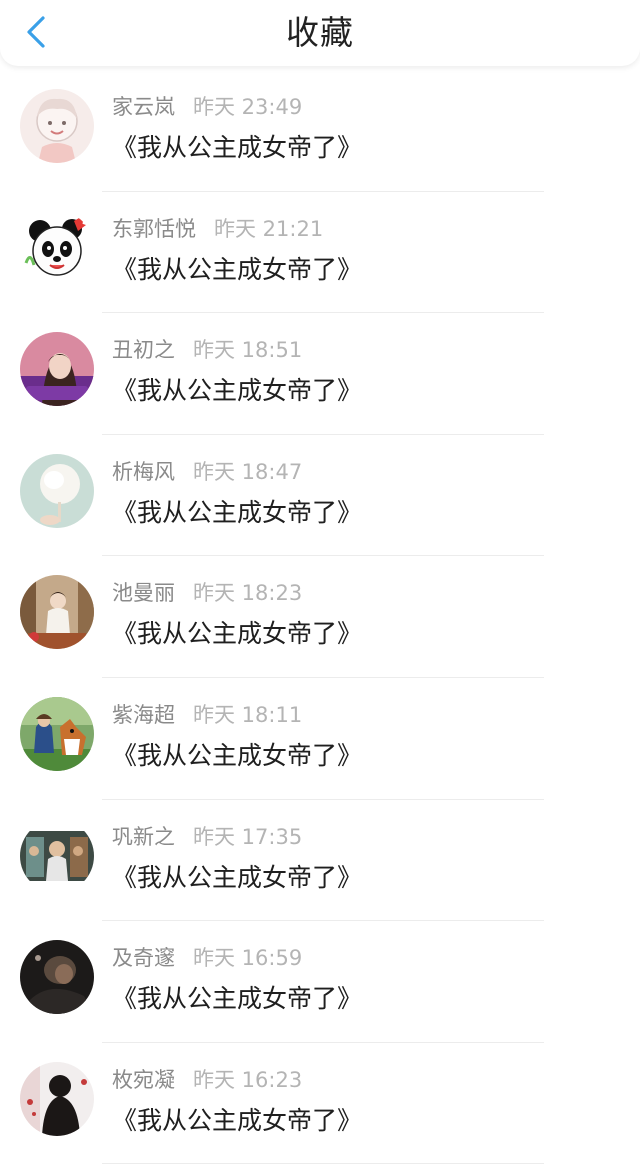 The height and width of the screenshot is (1176, 640). I want to click on list-item: 巩新之 昨天 17:35 《我从公主成女帝了》, so click(320, 861).